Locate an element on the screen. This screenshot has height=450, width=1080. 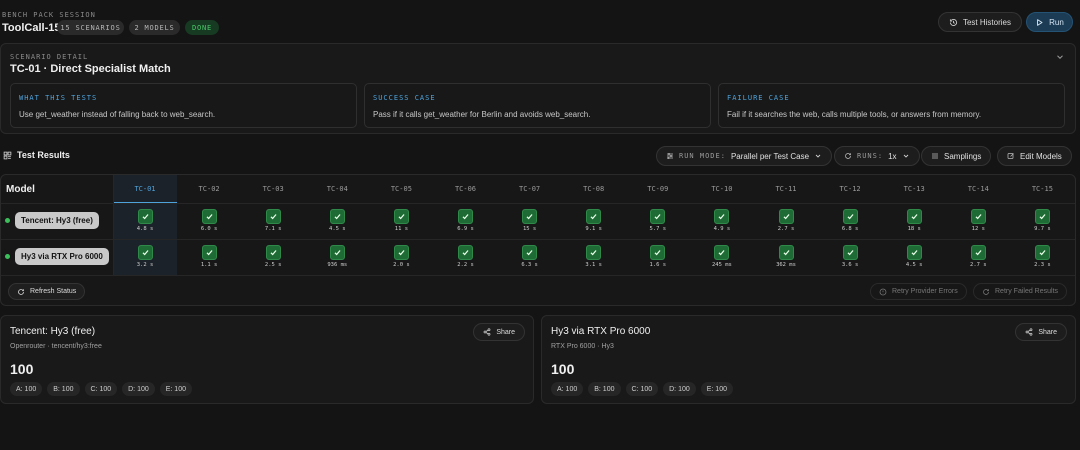
share-icon is located at coordinates (1029, 332).